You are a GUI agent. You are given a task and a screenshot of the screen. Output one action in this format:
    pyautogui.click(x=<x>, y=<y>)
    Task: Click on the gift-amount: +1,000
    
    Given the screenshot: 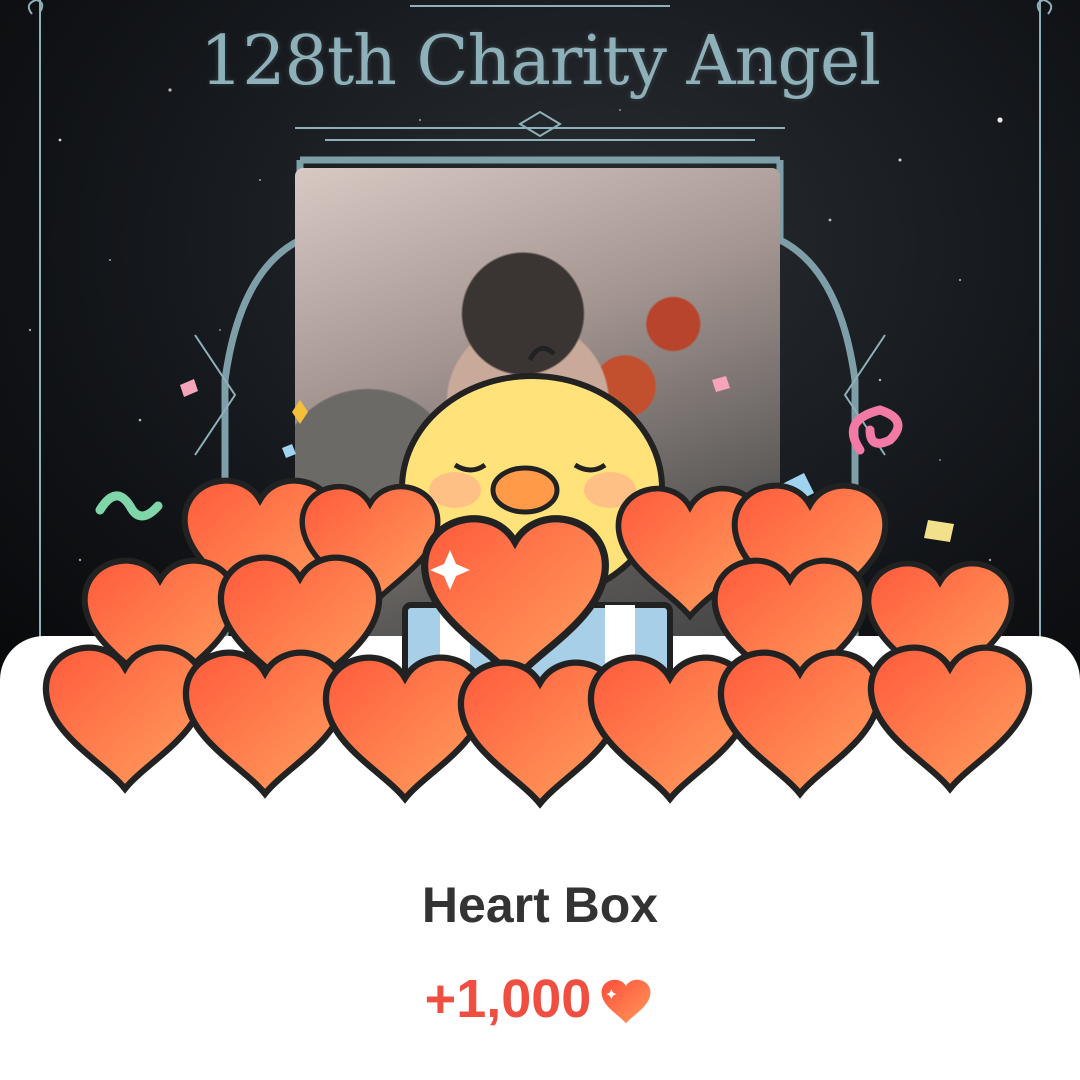 What is the action you would take?
    pyautogui.click(x=540, y=999)
    